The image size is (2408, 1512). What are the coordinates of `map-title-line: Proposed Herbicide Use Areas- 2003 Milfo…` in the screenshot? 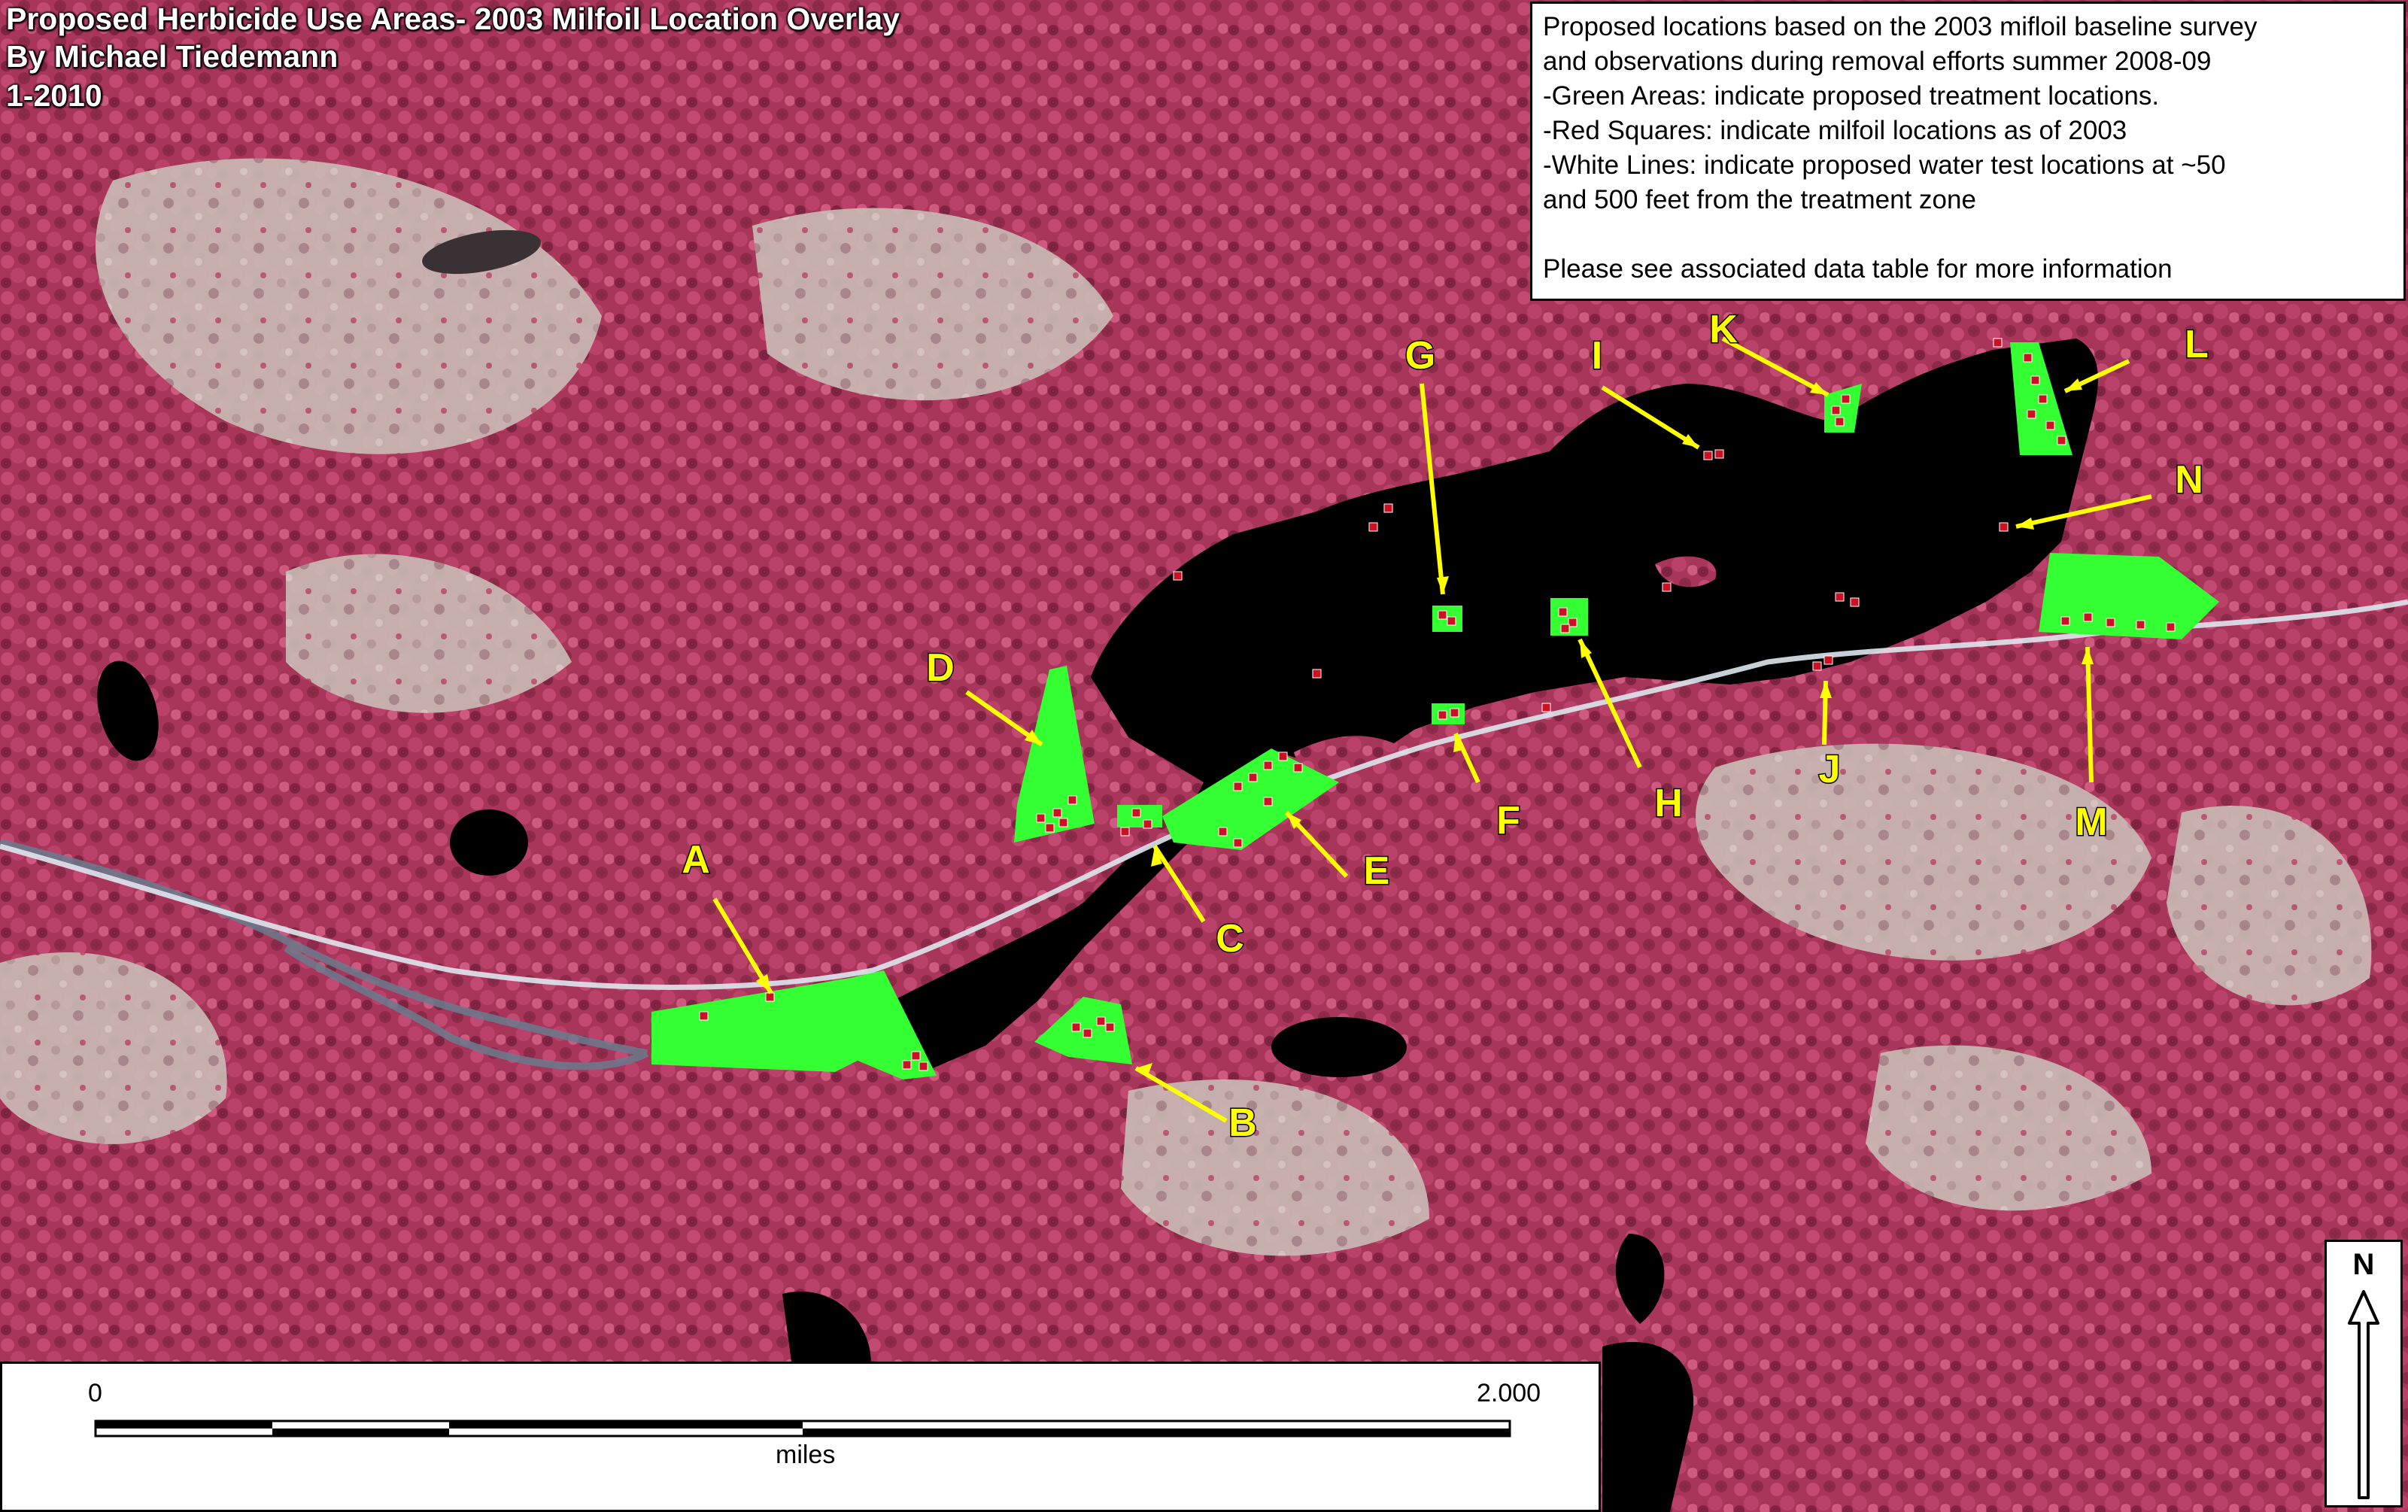 It's located at (453, 19).